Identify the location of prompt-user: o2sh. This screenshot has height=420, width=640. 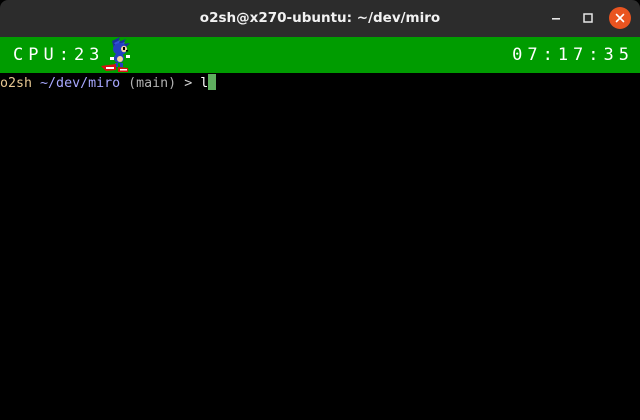
(16, 83).